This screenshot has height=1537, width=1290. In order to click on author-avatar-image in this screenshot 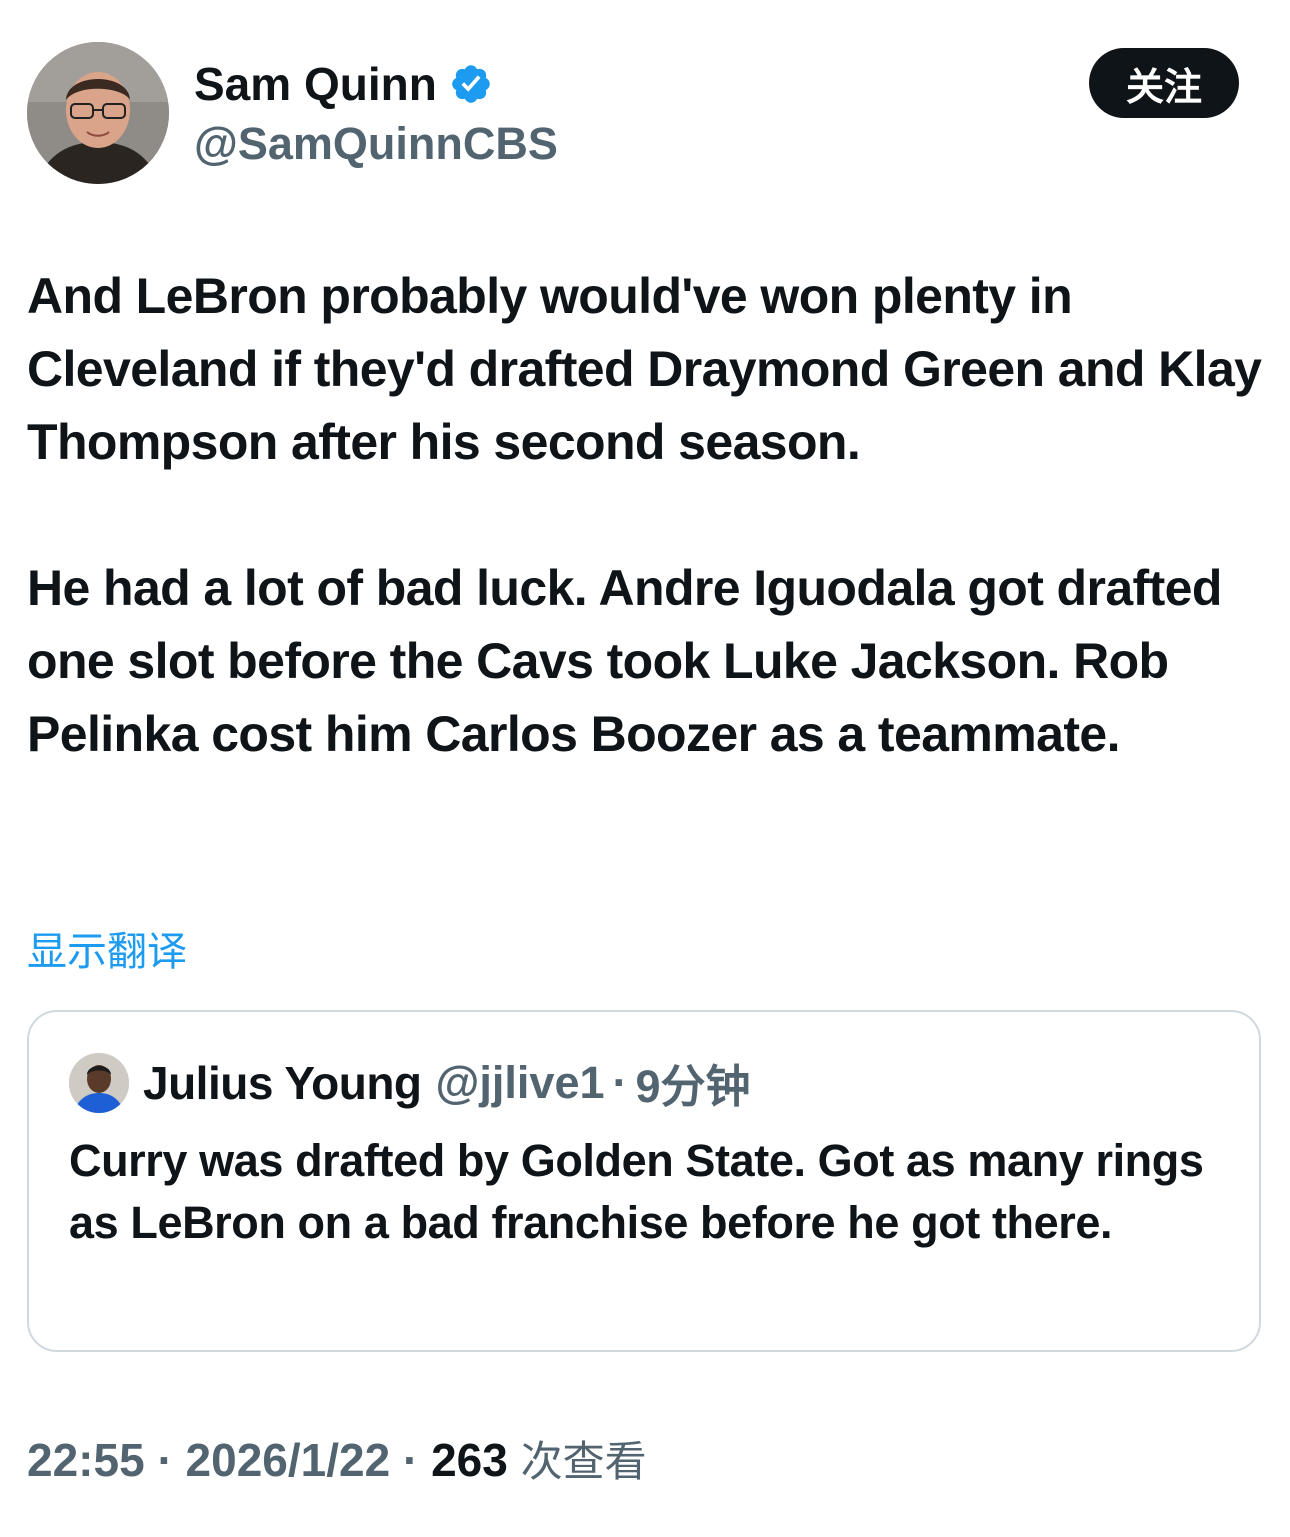, I will do `click(98, 113)`.